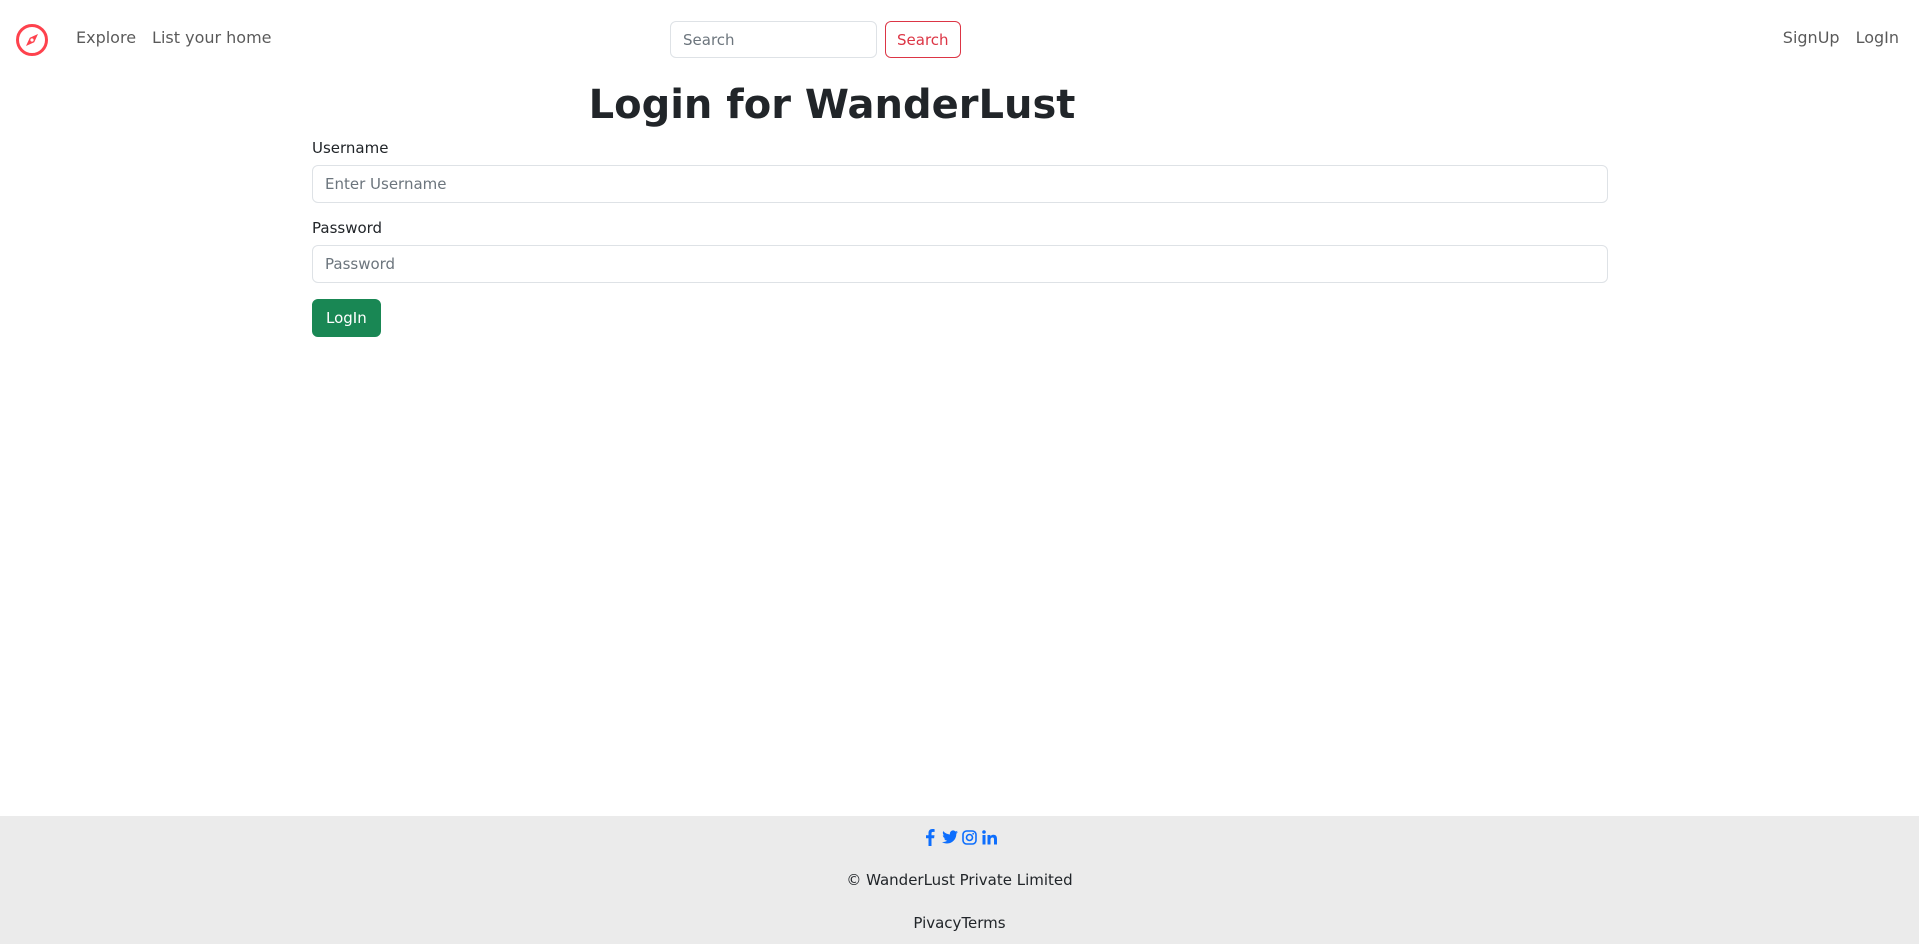 The width and height of the screenshot is (1919, 944). What do you see at coordinates (106, 37) in the screenshot?
I see `nav-link-explore: Explore` at bounding box center [106, 37].